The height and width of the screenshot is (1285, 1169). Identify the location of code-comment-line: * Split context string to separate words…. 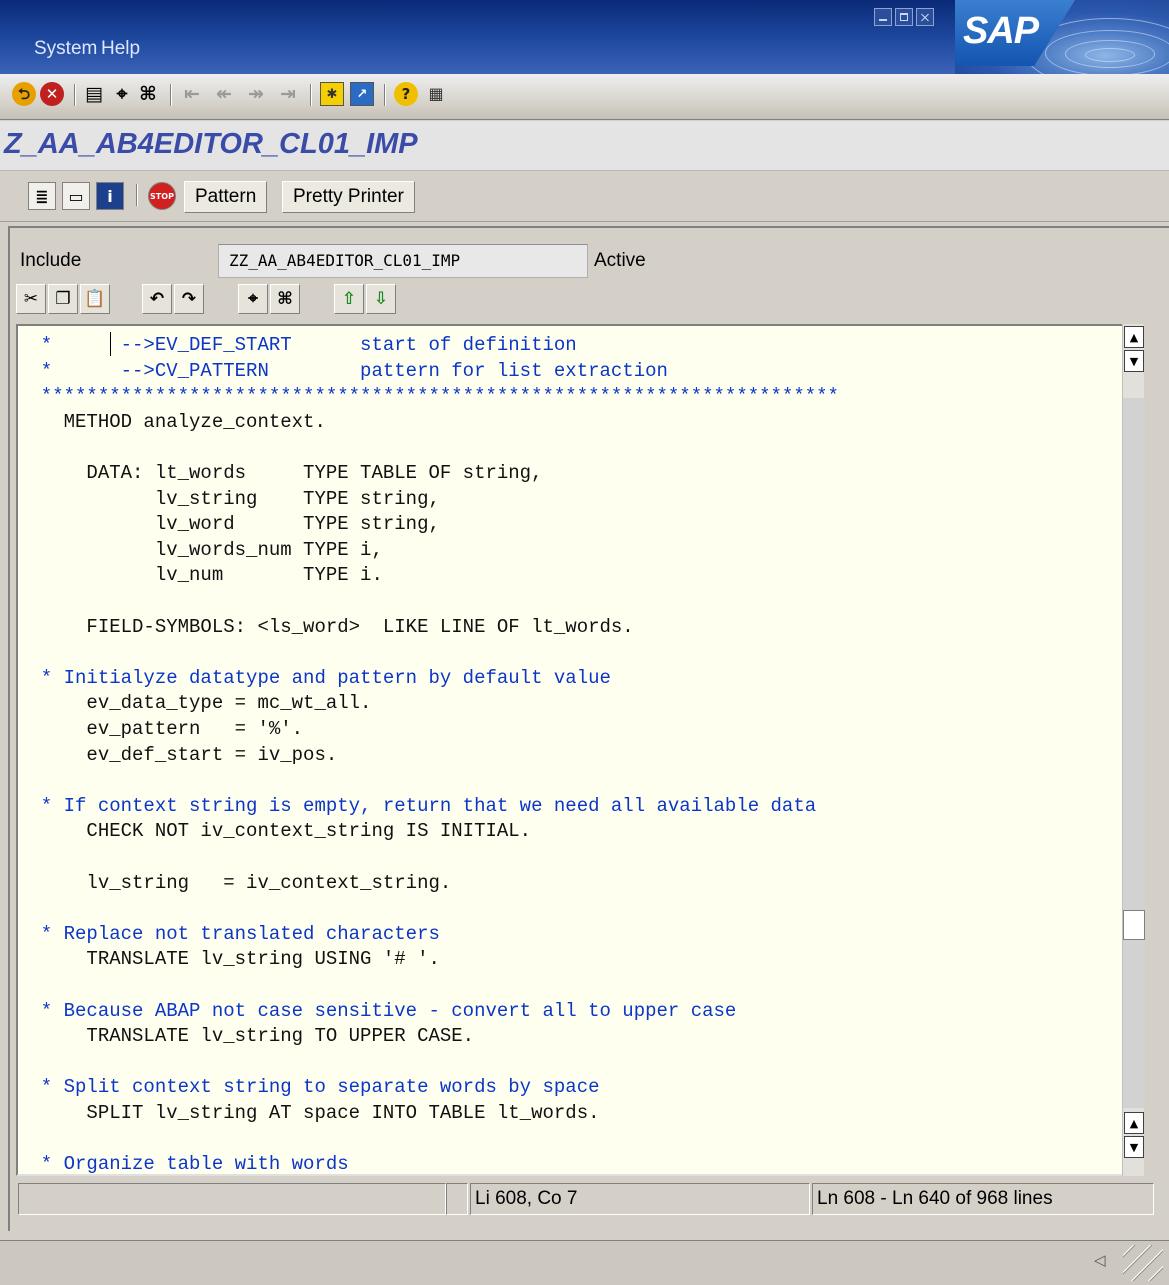
(309, 1087).